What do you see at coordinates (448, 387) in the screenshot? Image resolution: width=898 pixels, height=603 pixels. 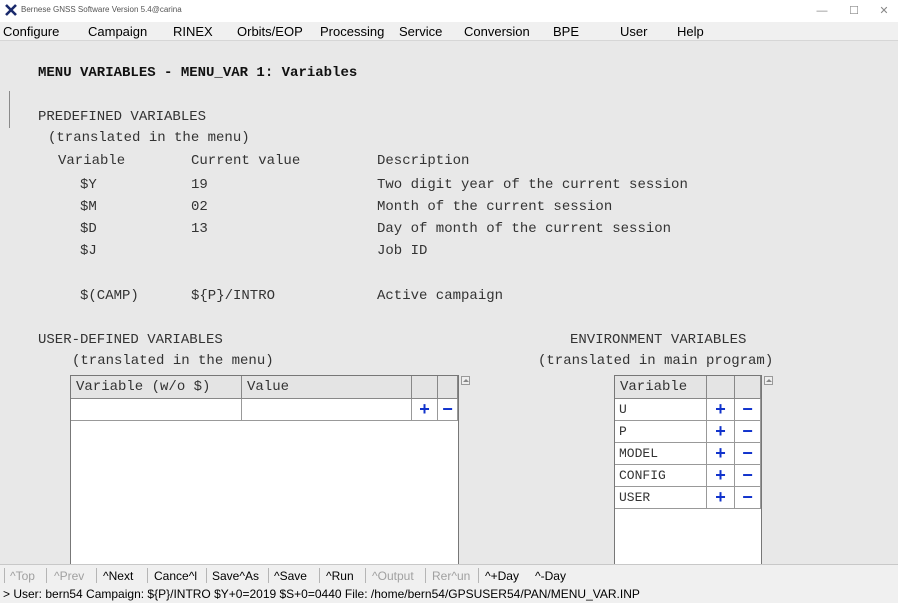 I see `user-col-remove-header` at bounding box center [448, 387].